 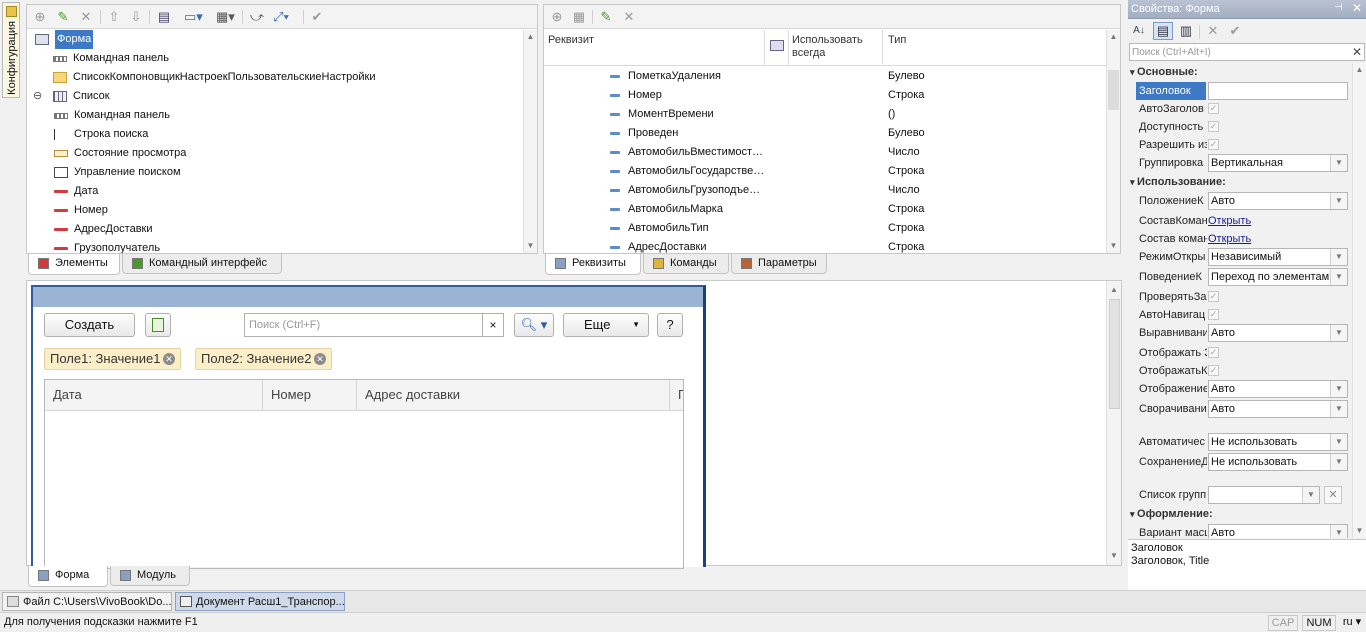 I want to click on help-button: ?, so click(x=670, y=325).